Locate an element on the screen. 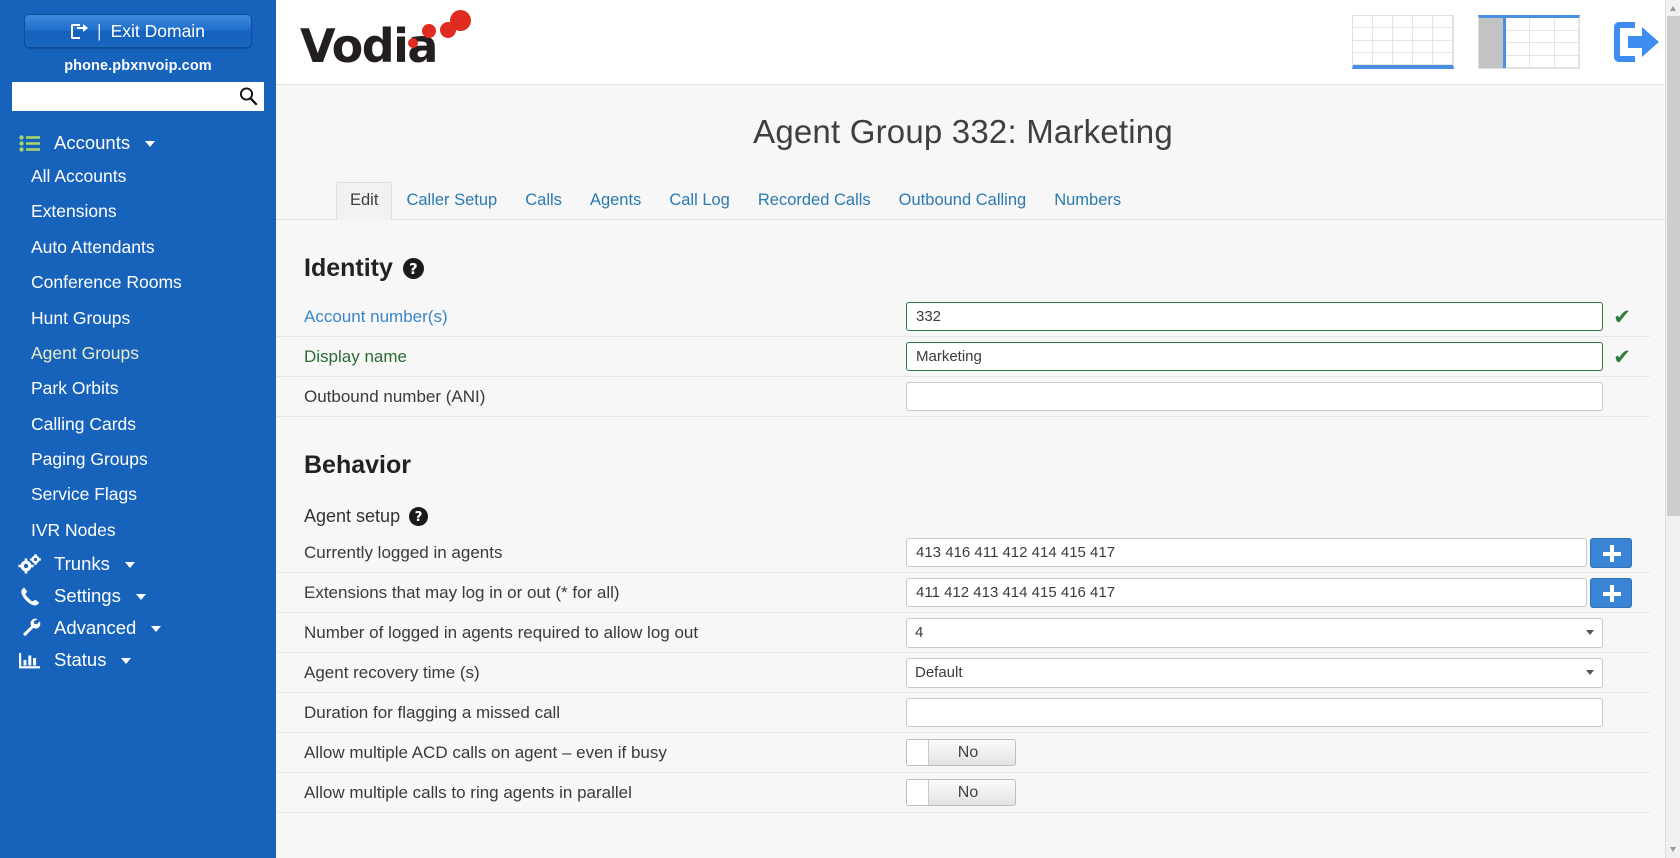  identity-help-icon: ? is located at coordinates (413, 268).